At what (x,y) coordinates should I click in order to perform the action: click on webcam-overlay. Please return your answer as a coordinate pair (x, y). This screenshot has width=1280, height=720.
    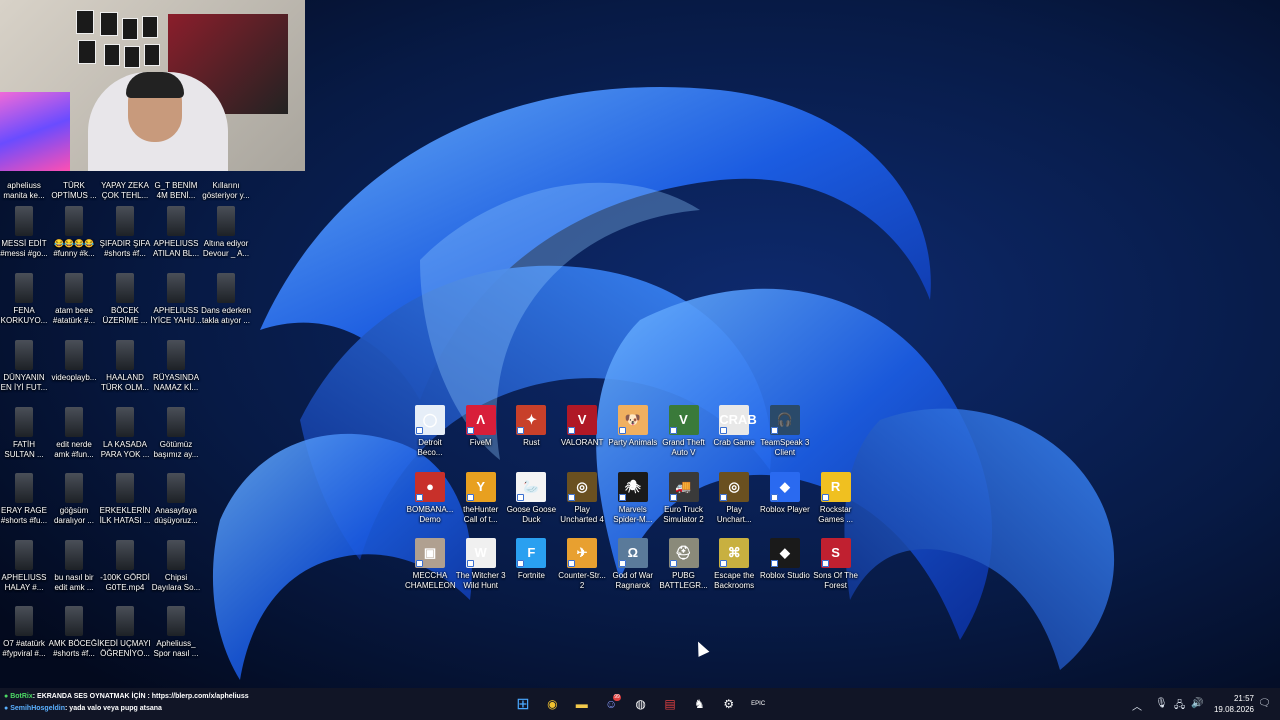
    Looking at the image, I should click on (152, 85).